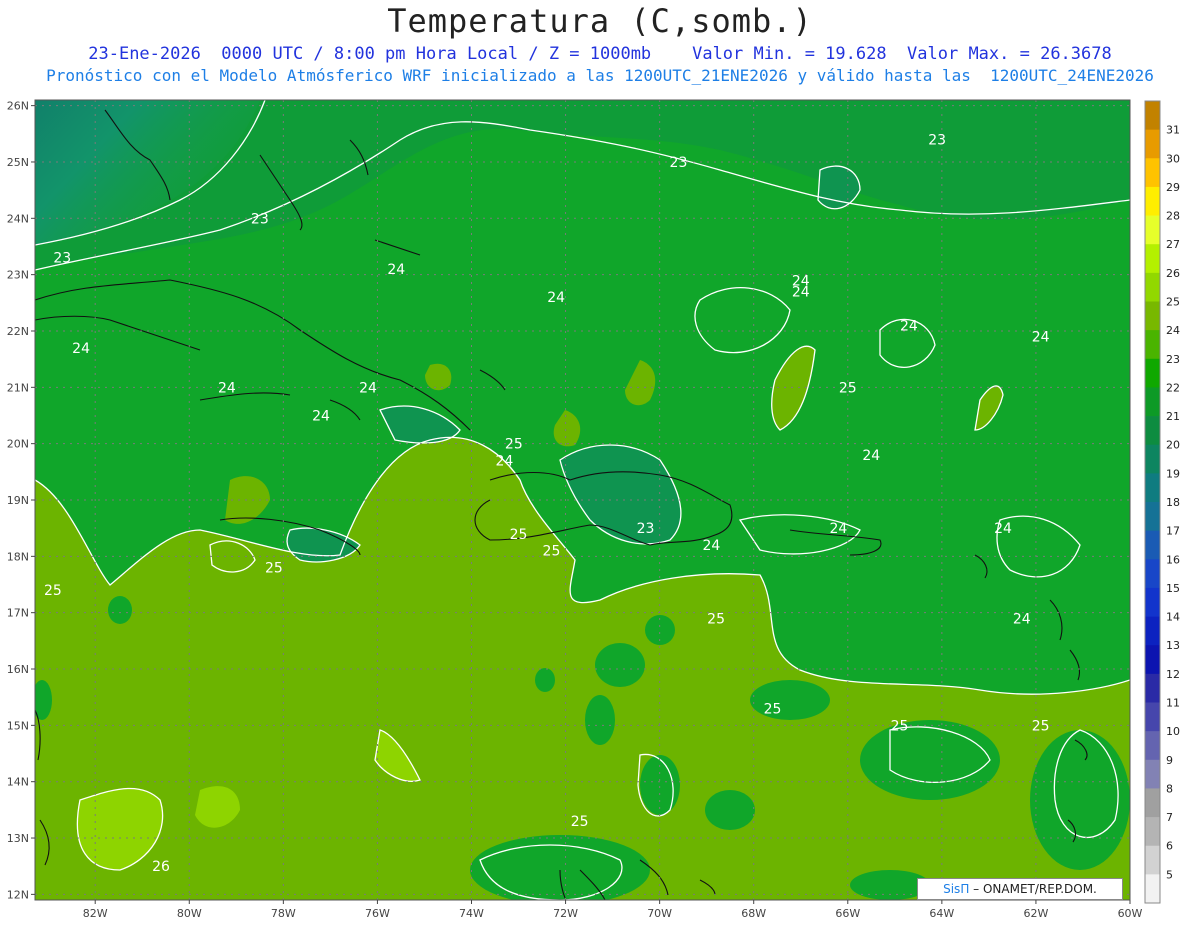 The image size is (1200, 927). I want to click on lat-tick-label: 22N, so click(18, 331).